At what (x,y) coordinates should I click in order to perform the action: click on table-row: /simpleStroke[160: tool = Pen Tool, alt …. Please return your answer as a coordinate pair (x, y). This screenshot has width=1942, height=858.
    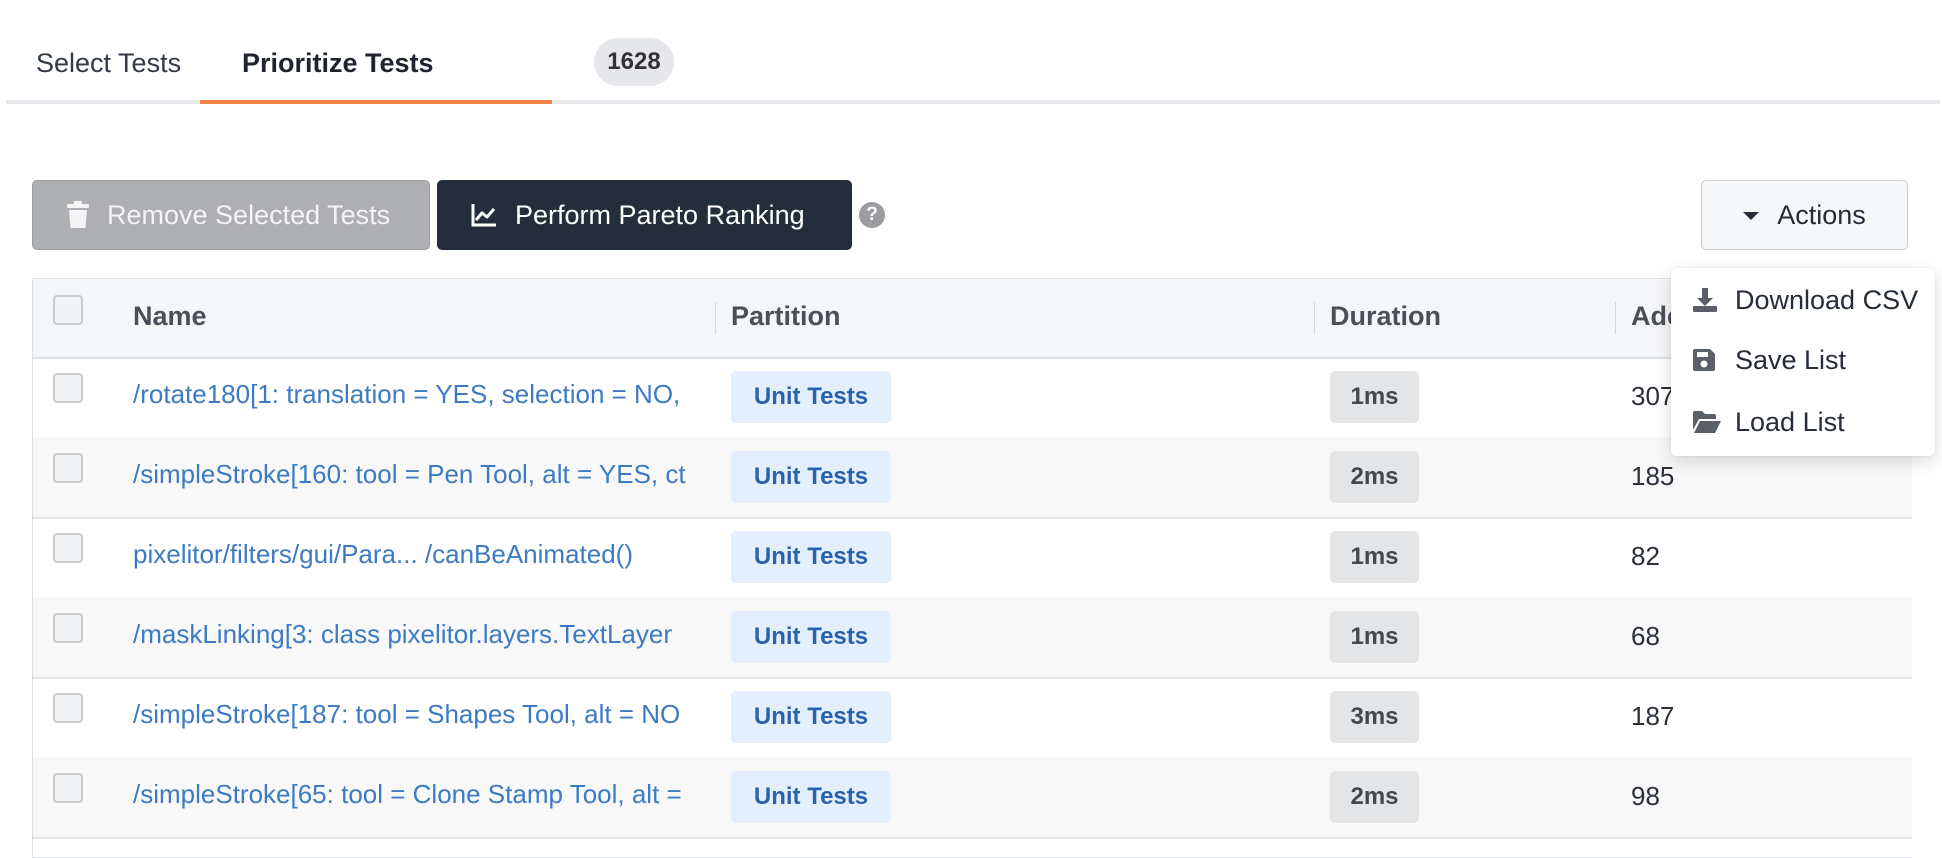
    Looking at the image, I should click on (972, 478).